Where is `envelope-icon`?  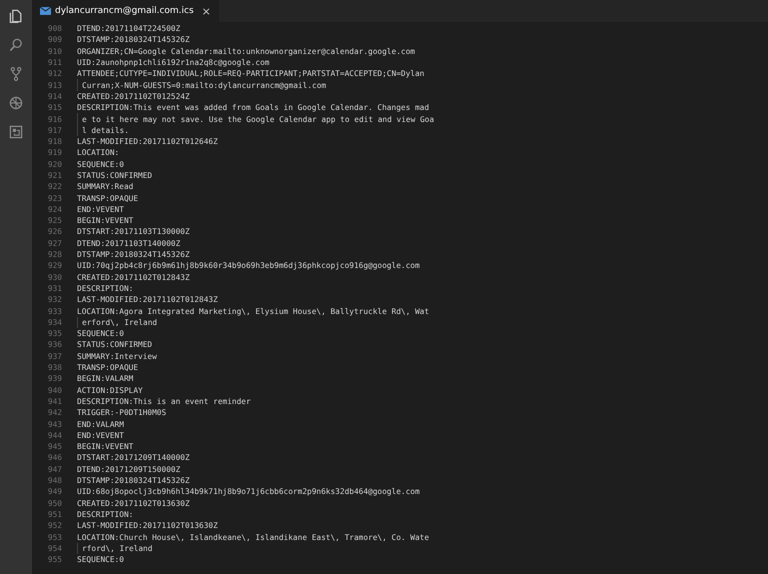 envelope-icon is located at coordinates (45, 11).